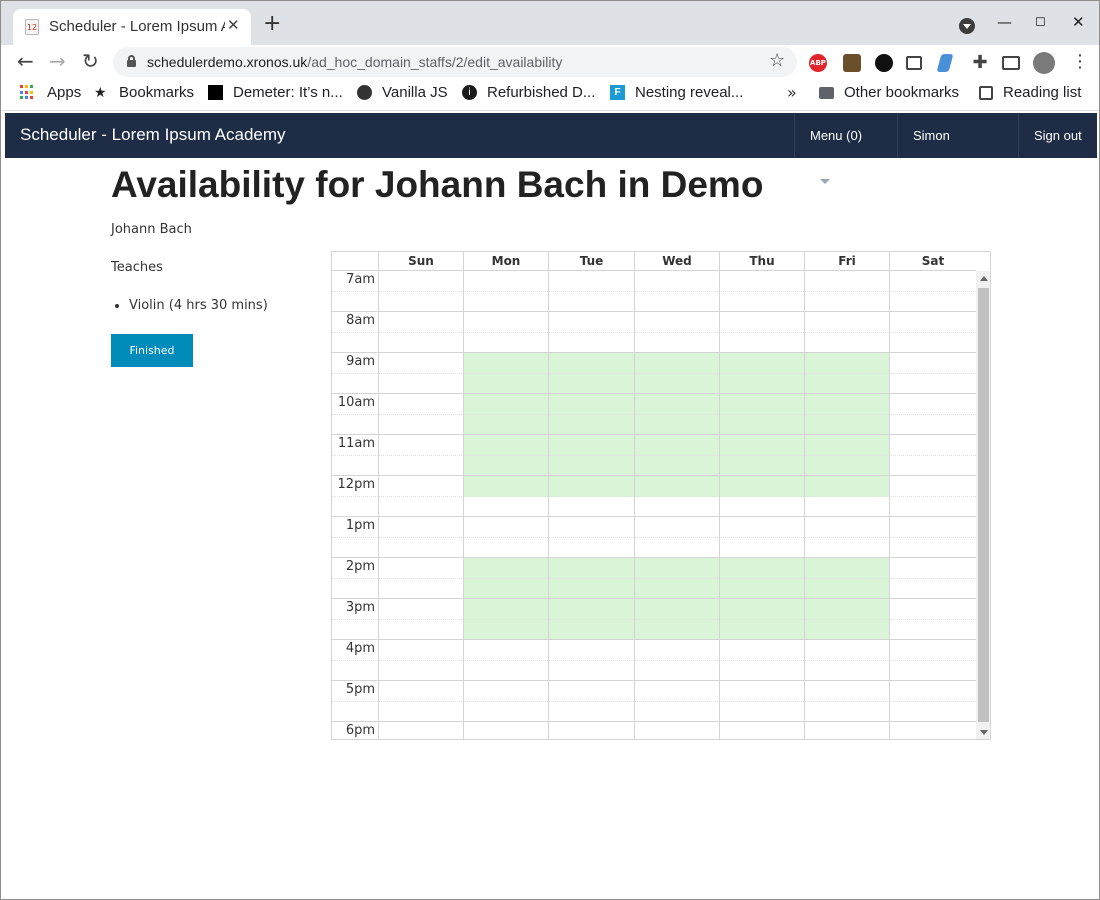  What do you see at coordinates (986, 92) in the screenshot?
I see `reading-list-icon` at bounding box center [986, 92].